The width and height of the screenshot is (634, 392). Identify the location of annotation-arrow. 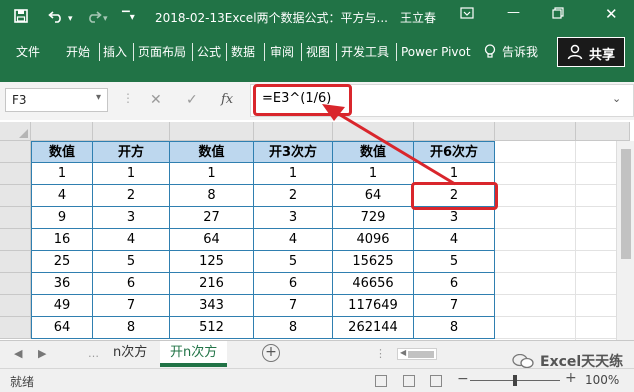
(389, 145).